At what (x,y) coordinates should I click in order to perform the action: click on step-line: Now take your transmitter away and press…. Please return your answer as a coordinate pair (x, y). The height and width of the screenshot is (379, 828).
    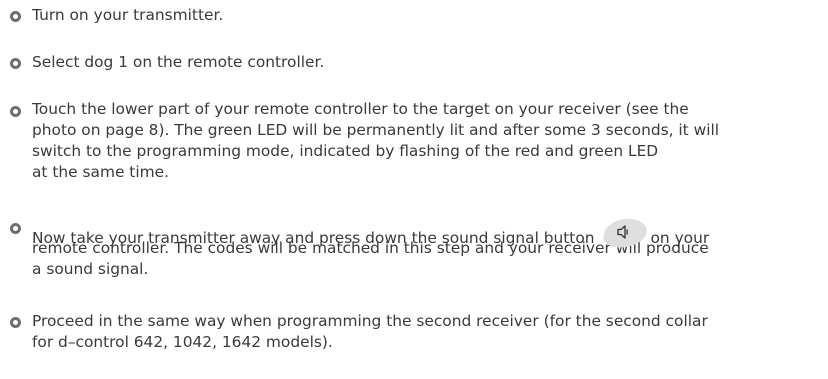
    Looking at the image, I should click on (430, 233).